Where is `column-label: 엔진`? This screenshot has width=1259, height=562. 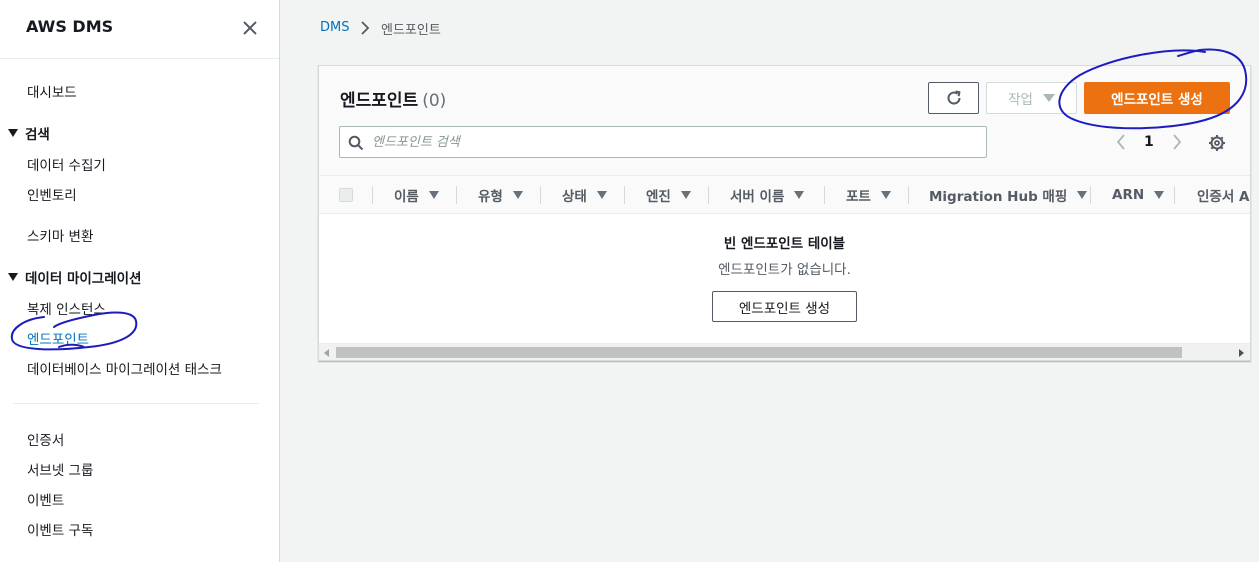 column-label: 엔진 is located at coordinates (658, 196).